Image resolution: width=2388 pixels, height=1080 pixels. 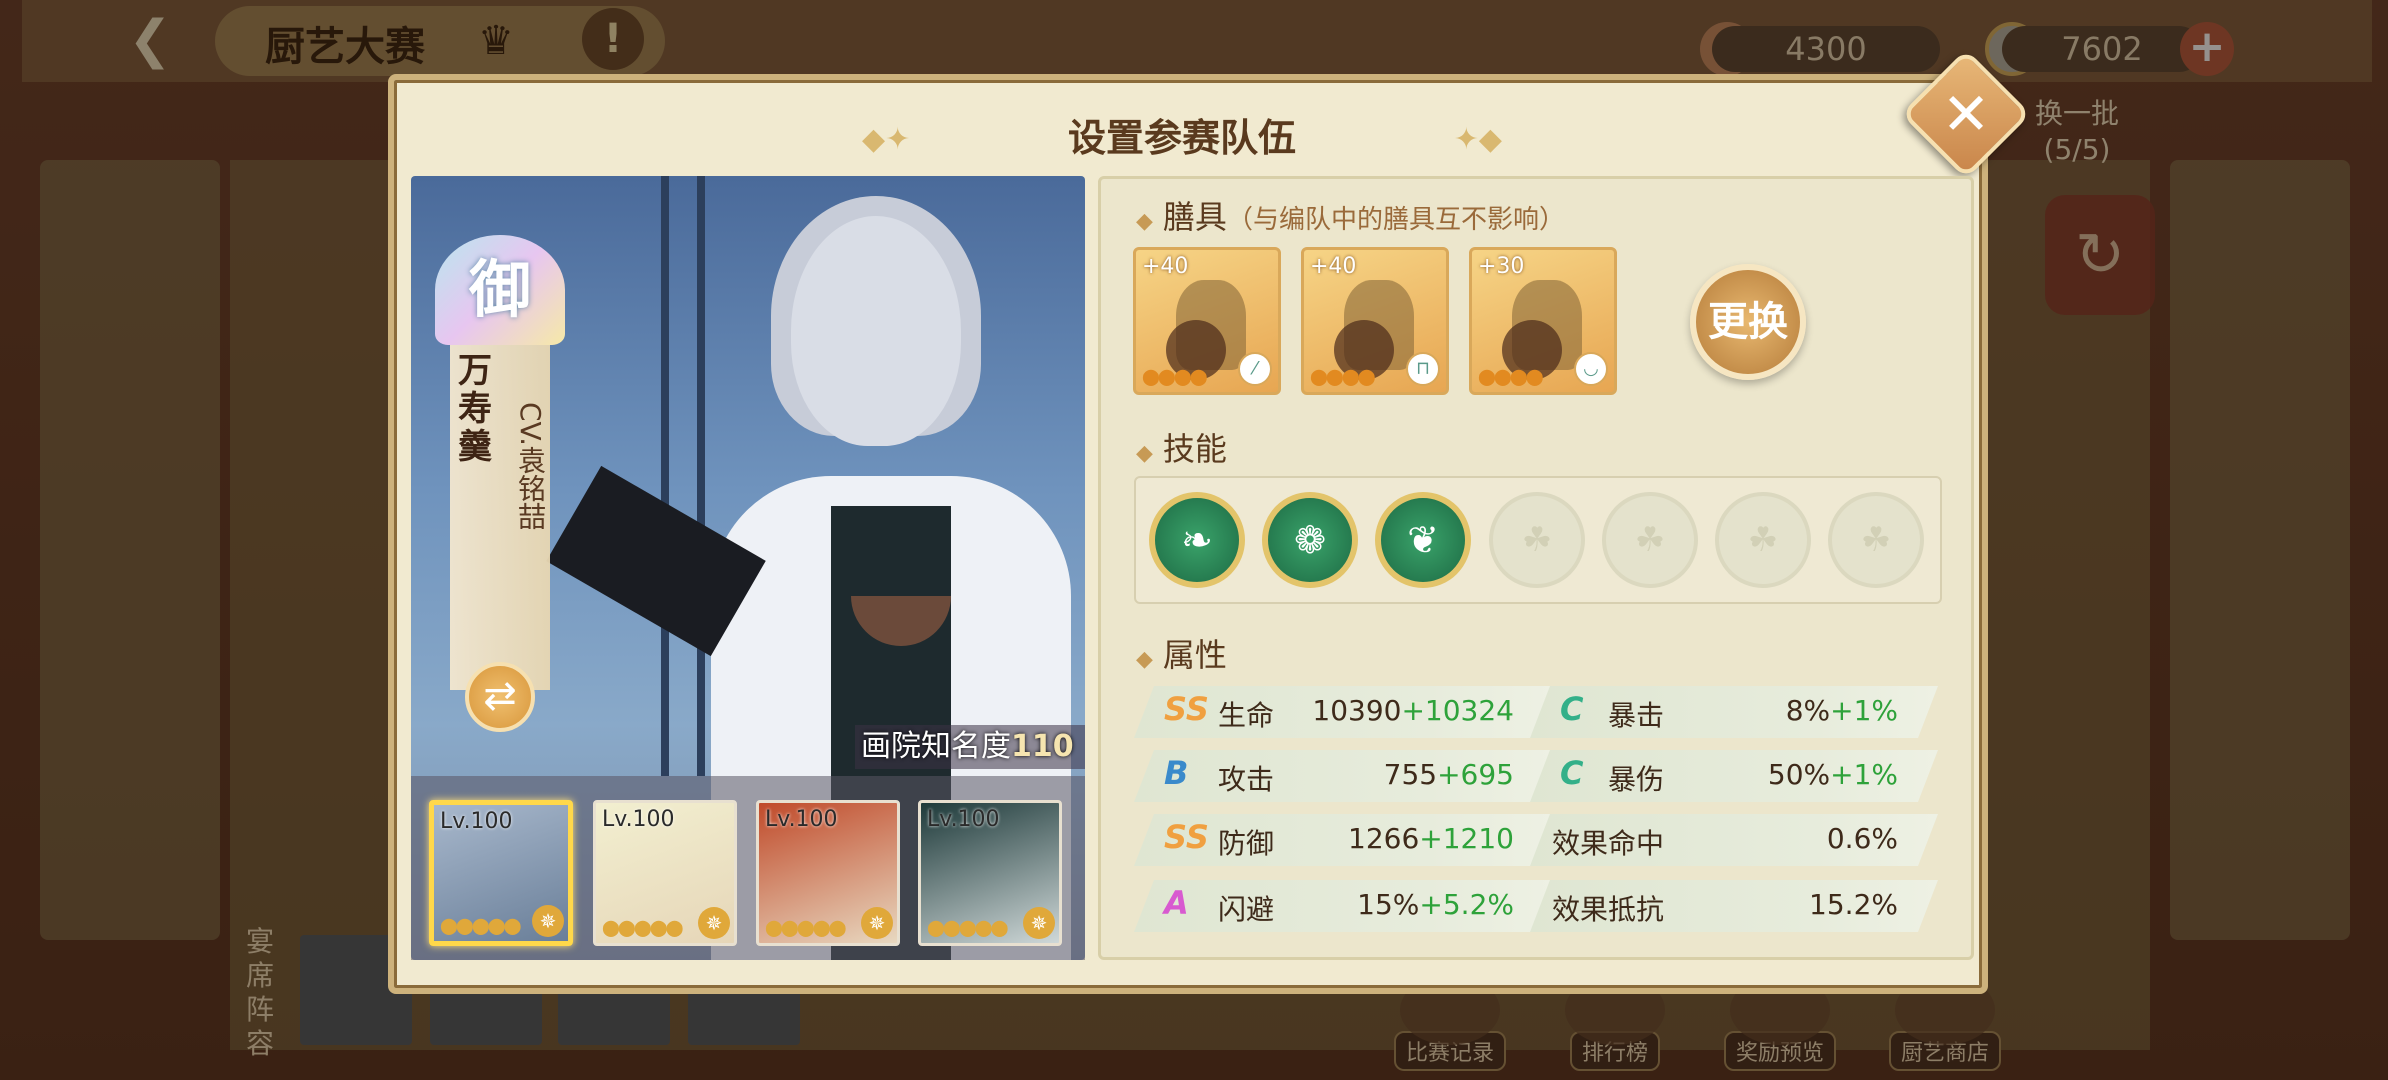 What do you see at coordinates (1388, 904) in the screenshot?
I see `attr-base: 15%` at bounding box center [1388, 904].